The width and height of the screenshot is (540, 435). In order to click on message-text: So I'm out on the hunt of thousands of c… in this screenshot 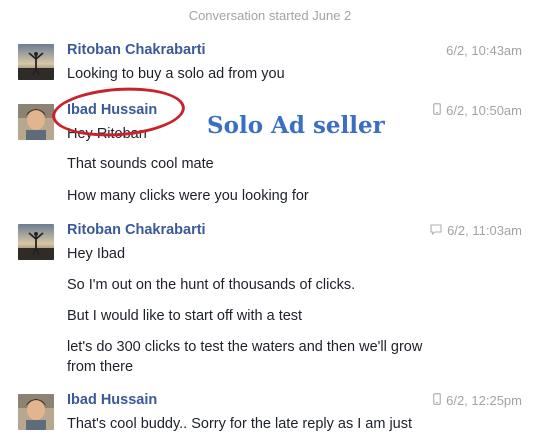, I will do `click(211, 285)`.